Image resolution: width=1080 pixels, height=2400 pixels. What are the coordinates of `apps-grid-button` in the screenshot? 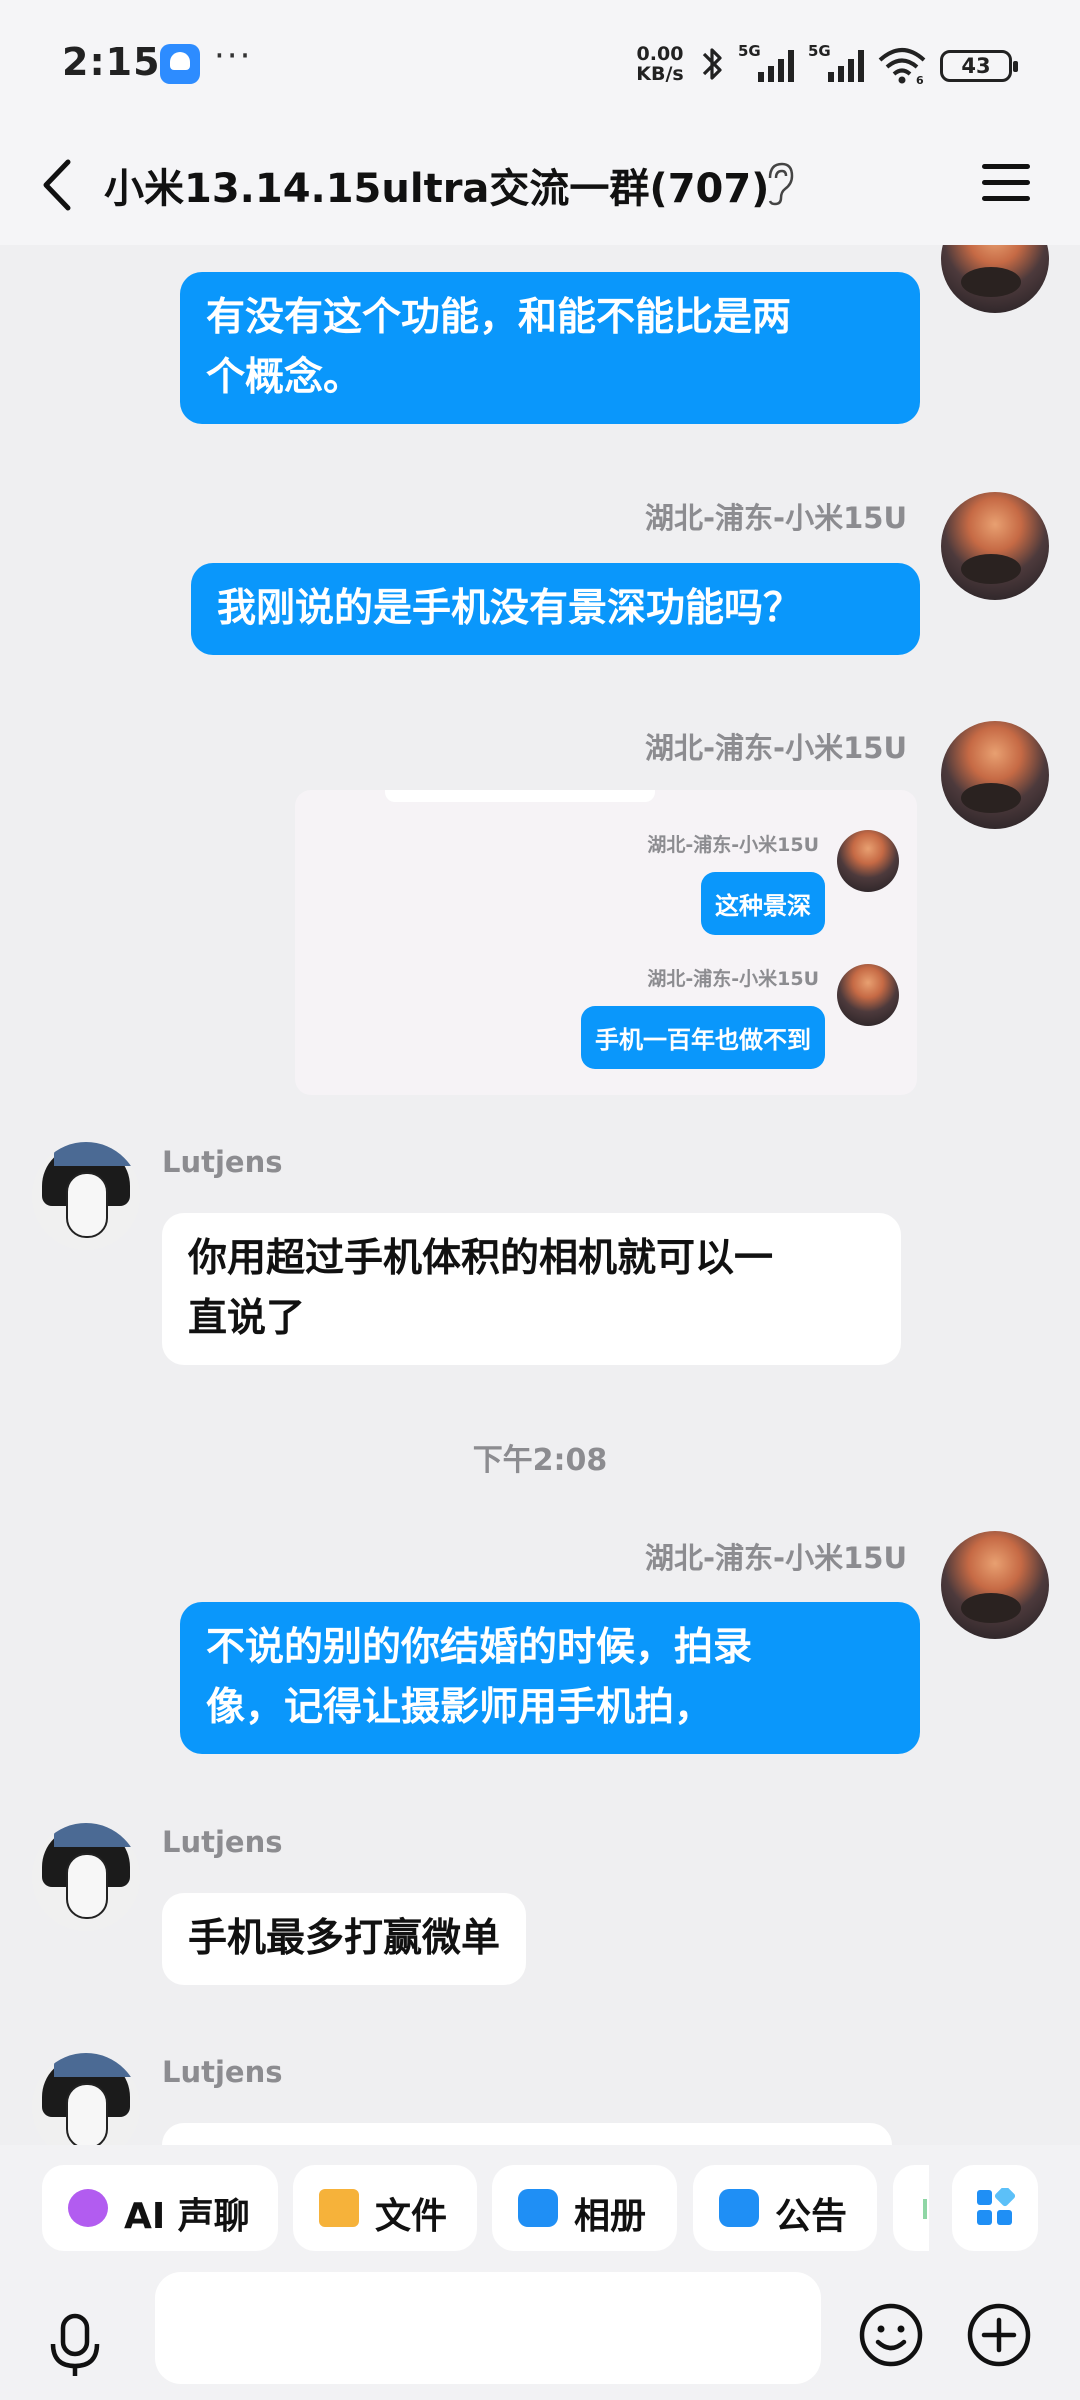 It's located at (995, 2208).